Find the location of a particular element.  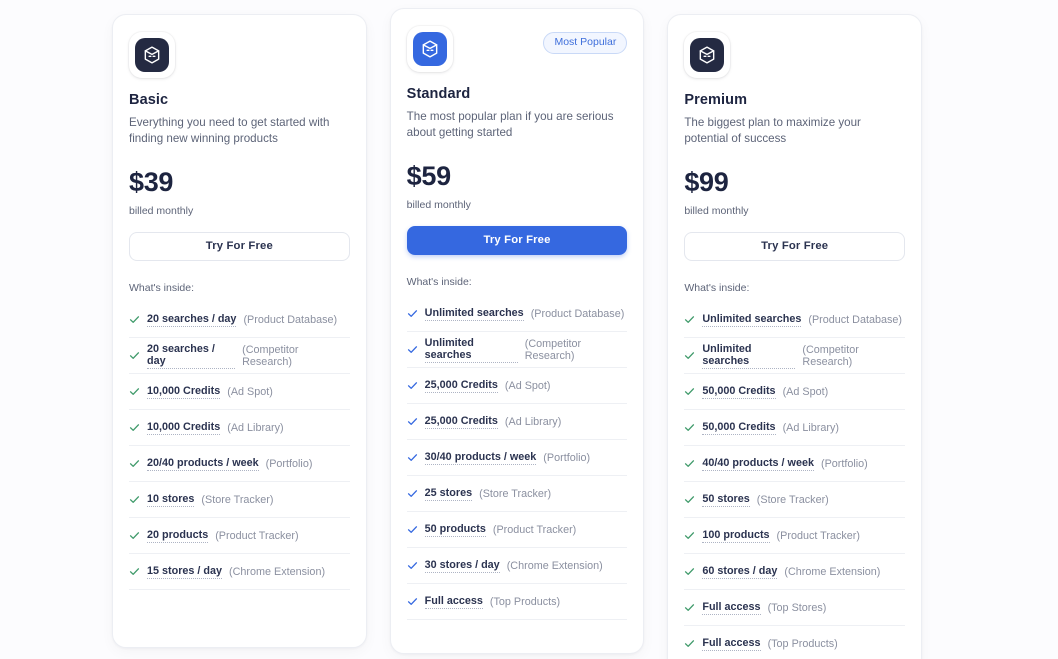

feature-row: 50,000 Credits (Ad Spot) is located at coordinates (795, 392).